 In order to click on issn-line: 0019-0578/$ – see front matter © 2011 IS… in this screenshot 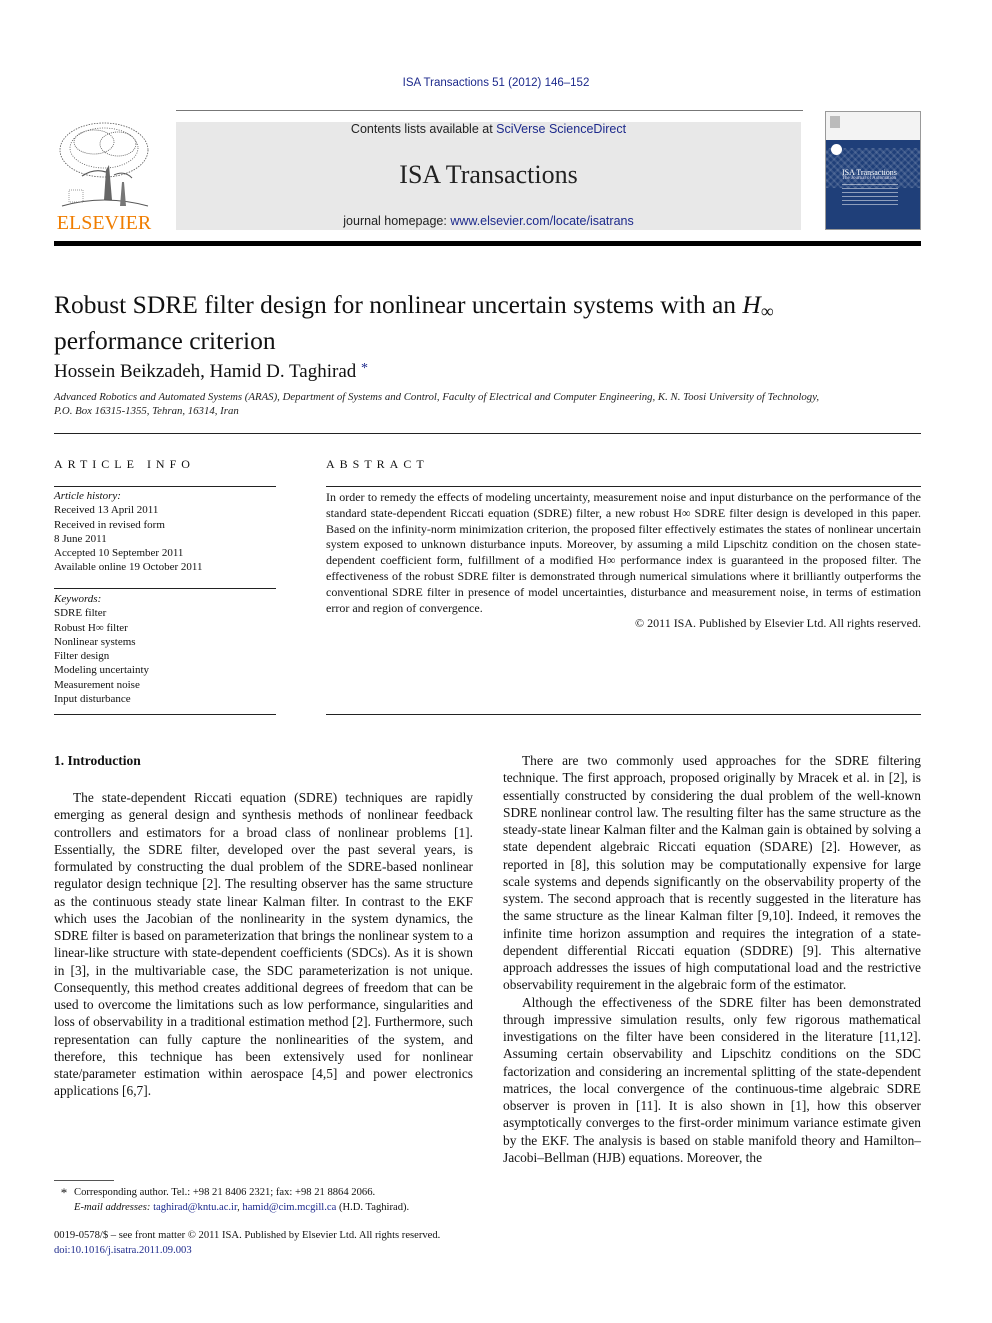, I will do `click(247, 1235)`.